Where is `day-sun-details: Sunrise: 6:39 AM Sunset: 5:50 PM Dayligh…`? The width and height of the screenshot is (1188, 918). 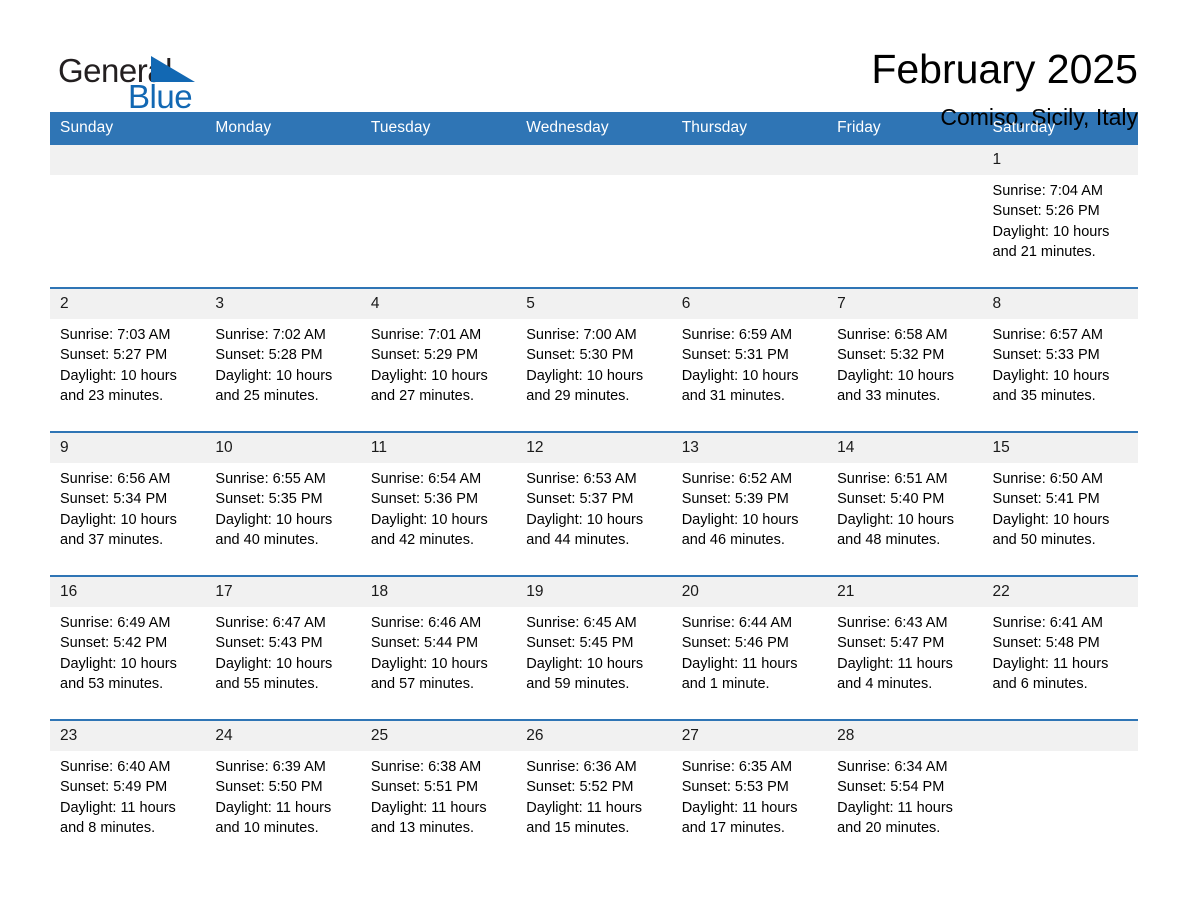
day-sun-details: Sunrise: 6:39 AM Sunset: 5:50 PM Dayligh… is located at coordinates (273, 797).